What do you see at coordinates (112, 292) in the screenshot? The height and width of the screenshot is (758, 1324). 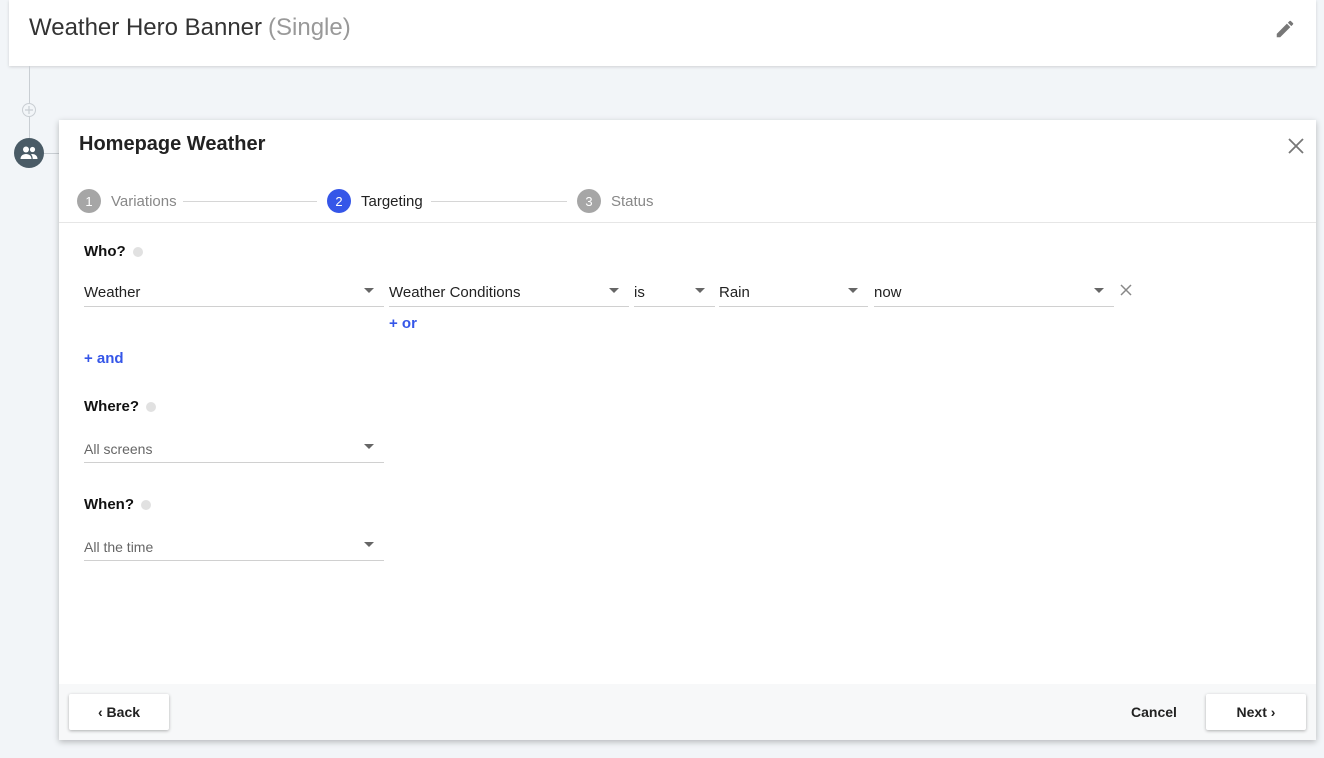 I see `attribute-value: Weather` at bounding box center [112, 292].